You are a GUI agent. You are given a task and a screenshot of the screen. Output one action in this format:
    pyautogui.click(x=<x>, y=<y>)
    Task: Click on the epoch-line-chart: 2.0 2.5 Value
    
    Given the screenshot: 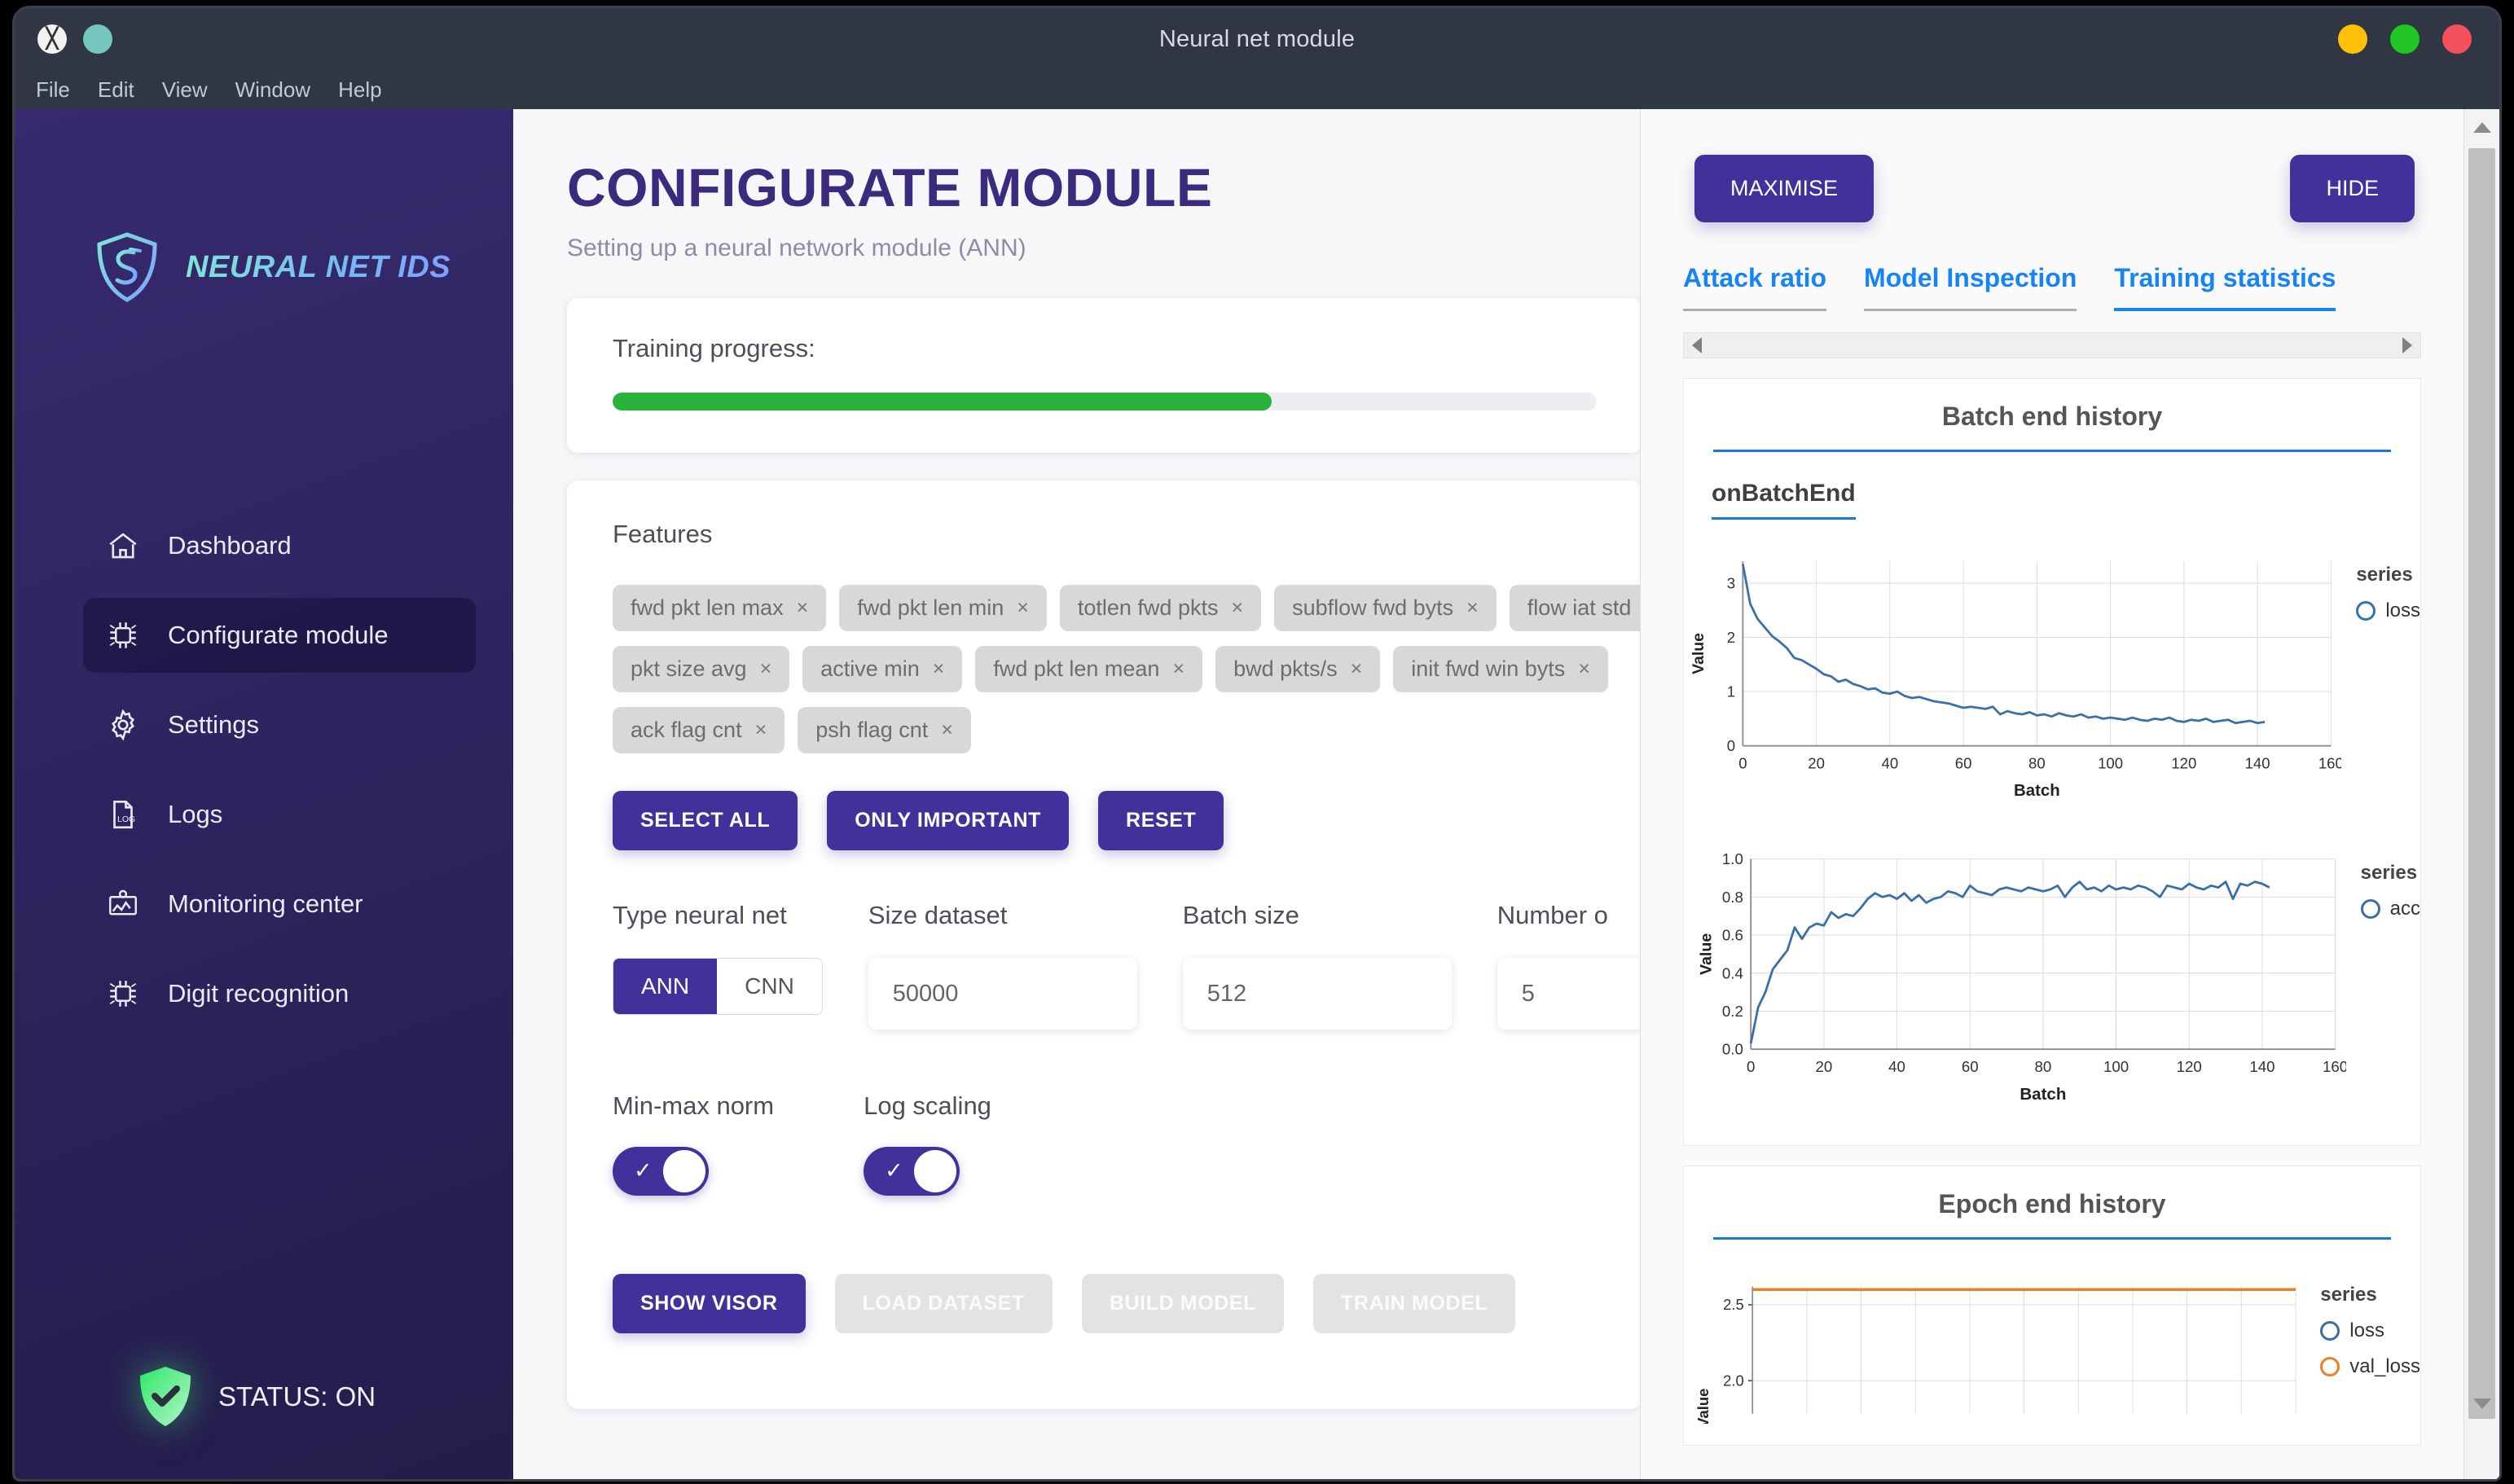 What is the action you would take?
    pyautogui.click(x=1995, y=1355)
    